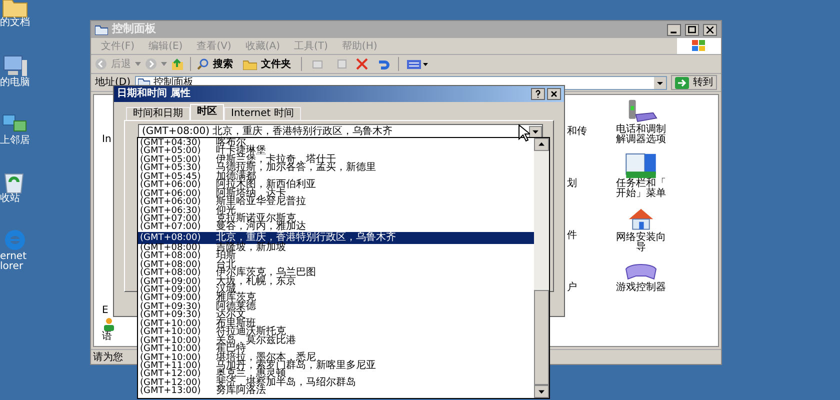 Image resolution: width=840 pixels, height=400 pixels. What do you see at coordinates (10, 199) in the screenshot?
I see `desktop-icon-label: 收站` at bounding box center [10, 199].